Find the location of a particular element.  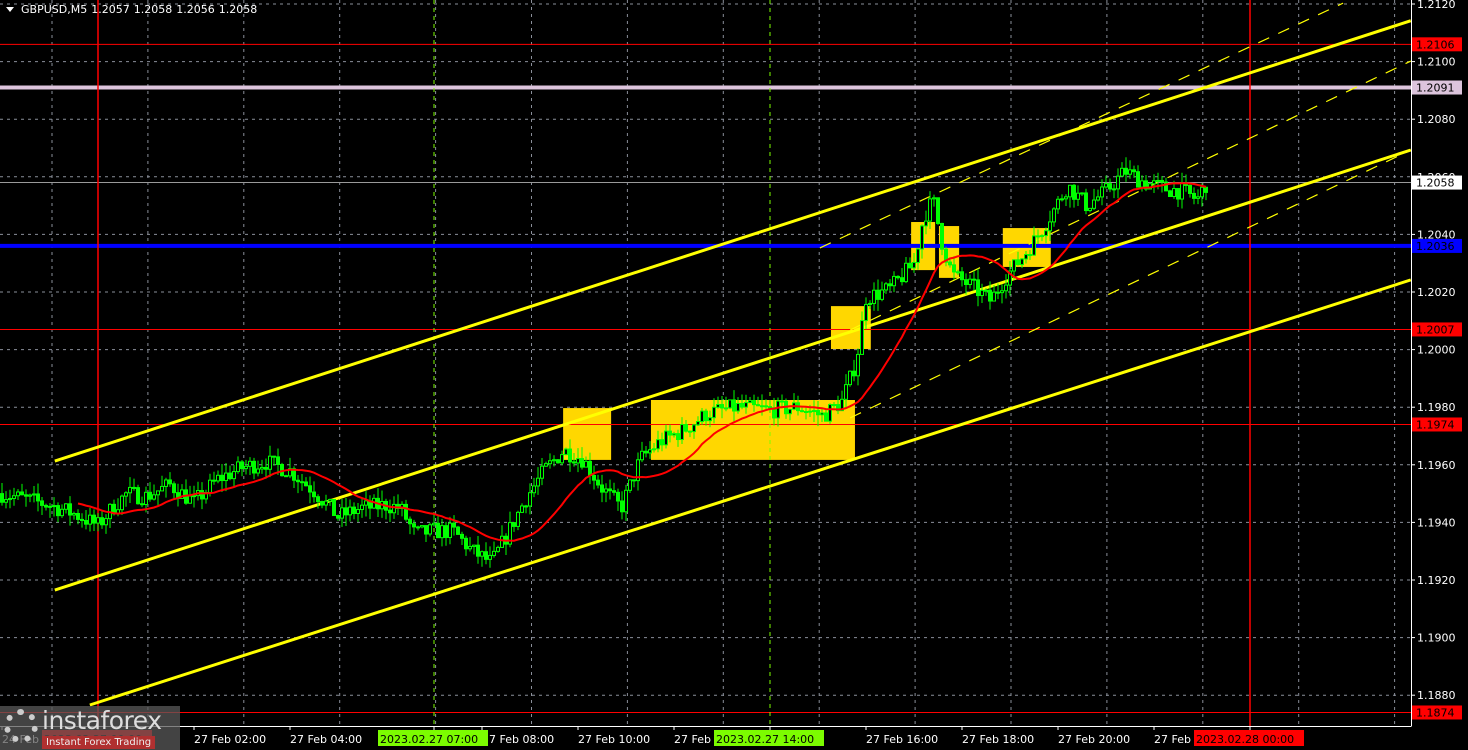

price-axis-label: 1.2020 is located at coordinates (1436, 292).